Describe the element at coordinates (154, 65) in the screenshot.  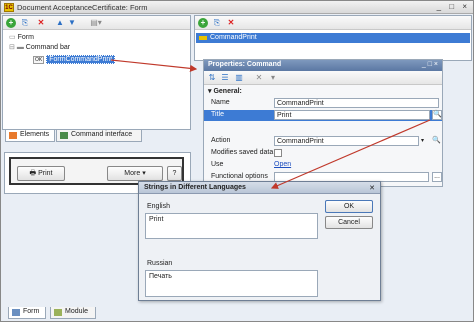
I see `arrow-to-command` at that location.